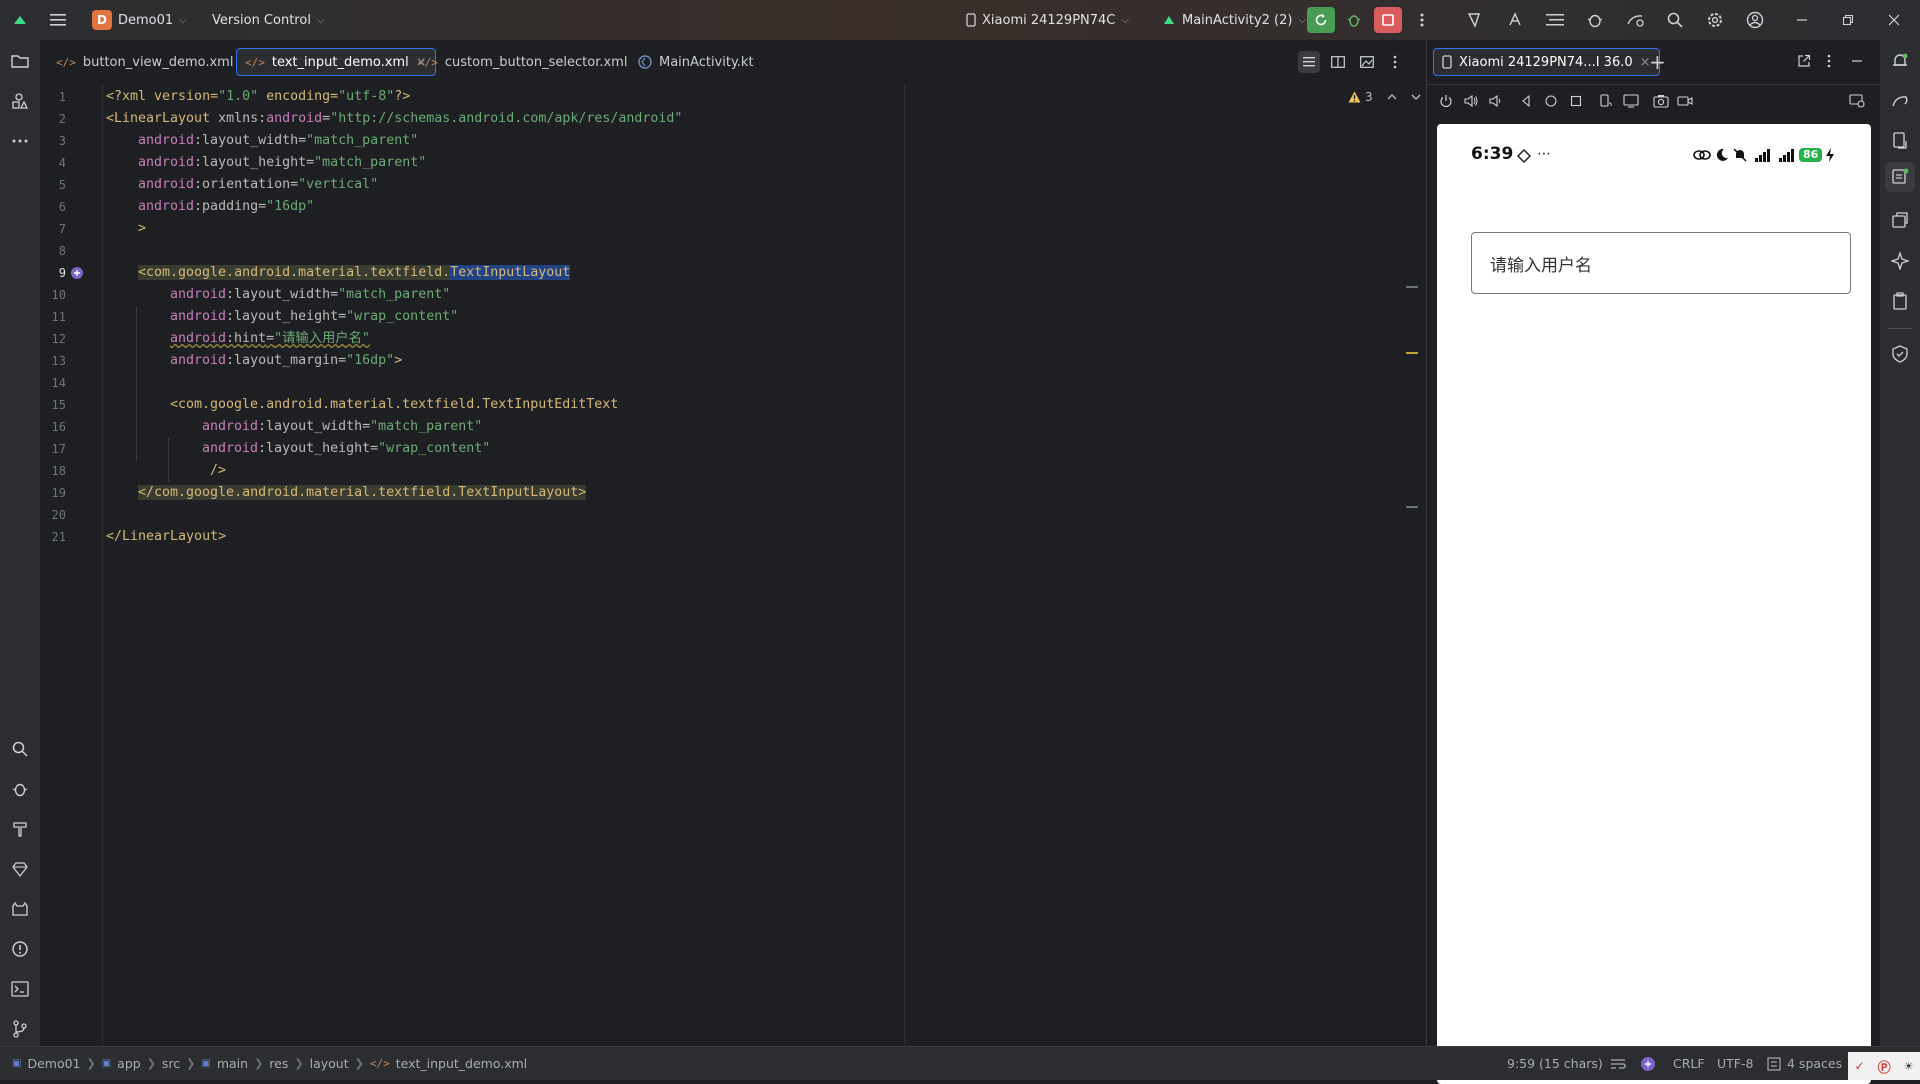  Describe the element at coordinates (1900, 301) in the screenshot. I see `clipboard-icon` at that location.